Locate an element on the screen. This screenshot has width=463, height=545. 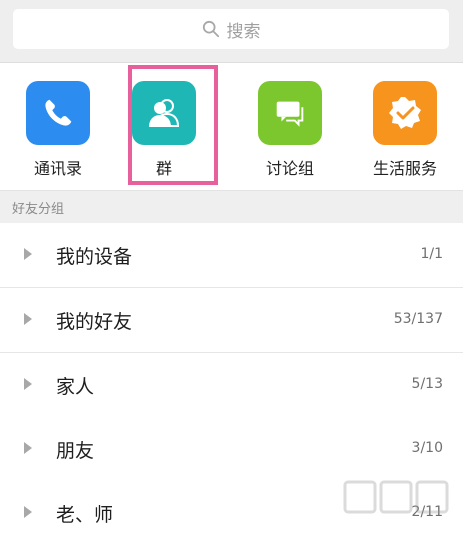
section-title: 好友分组 is located at coordinates (38, 209).